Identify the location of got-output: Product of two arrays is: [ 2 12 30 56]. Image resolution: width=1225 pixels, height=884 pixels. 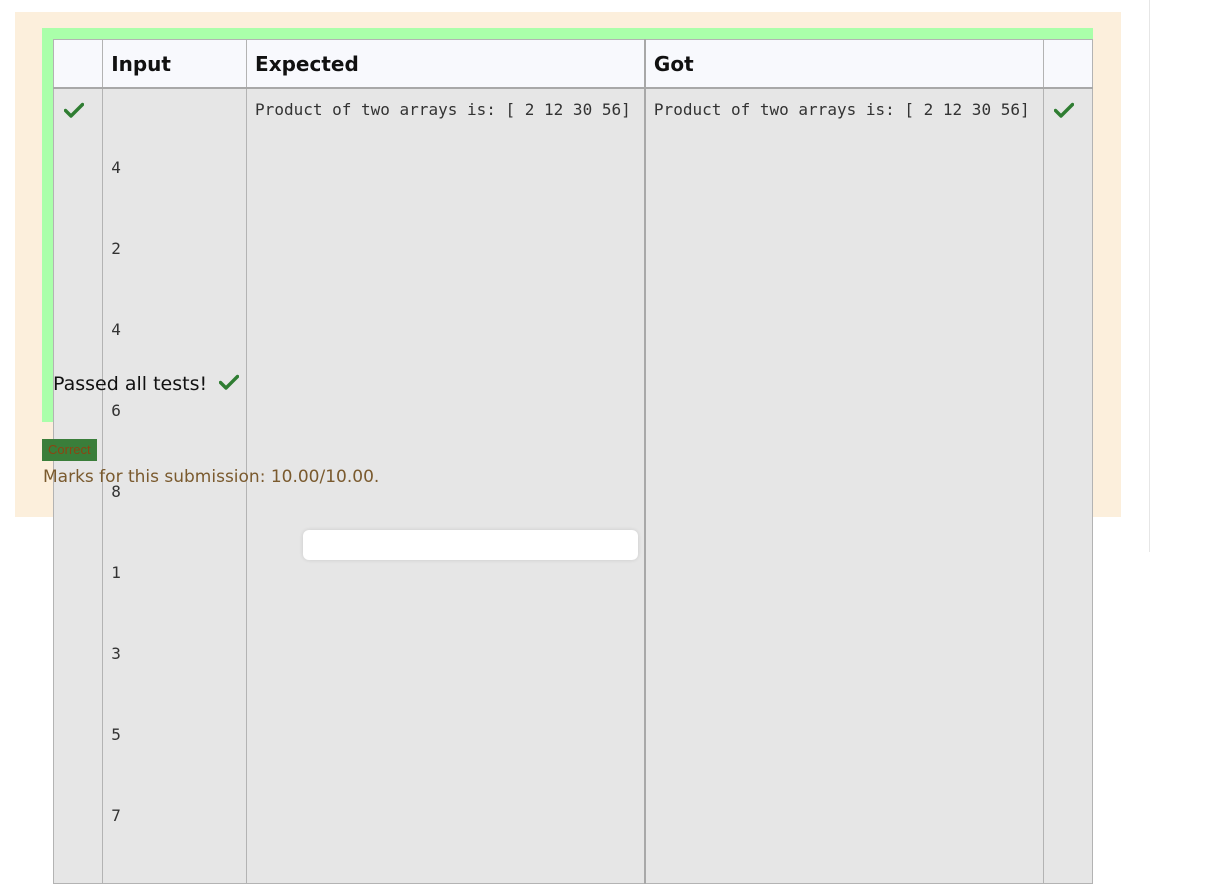
(841, 109).